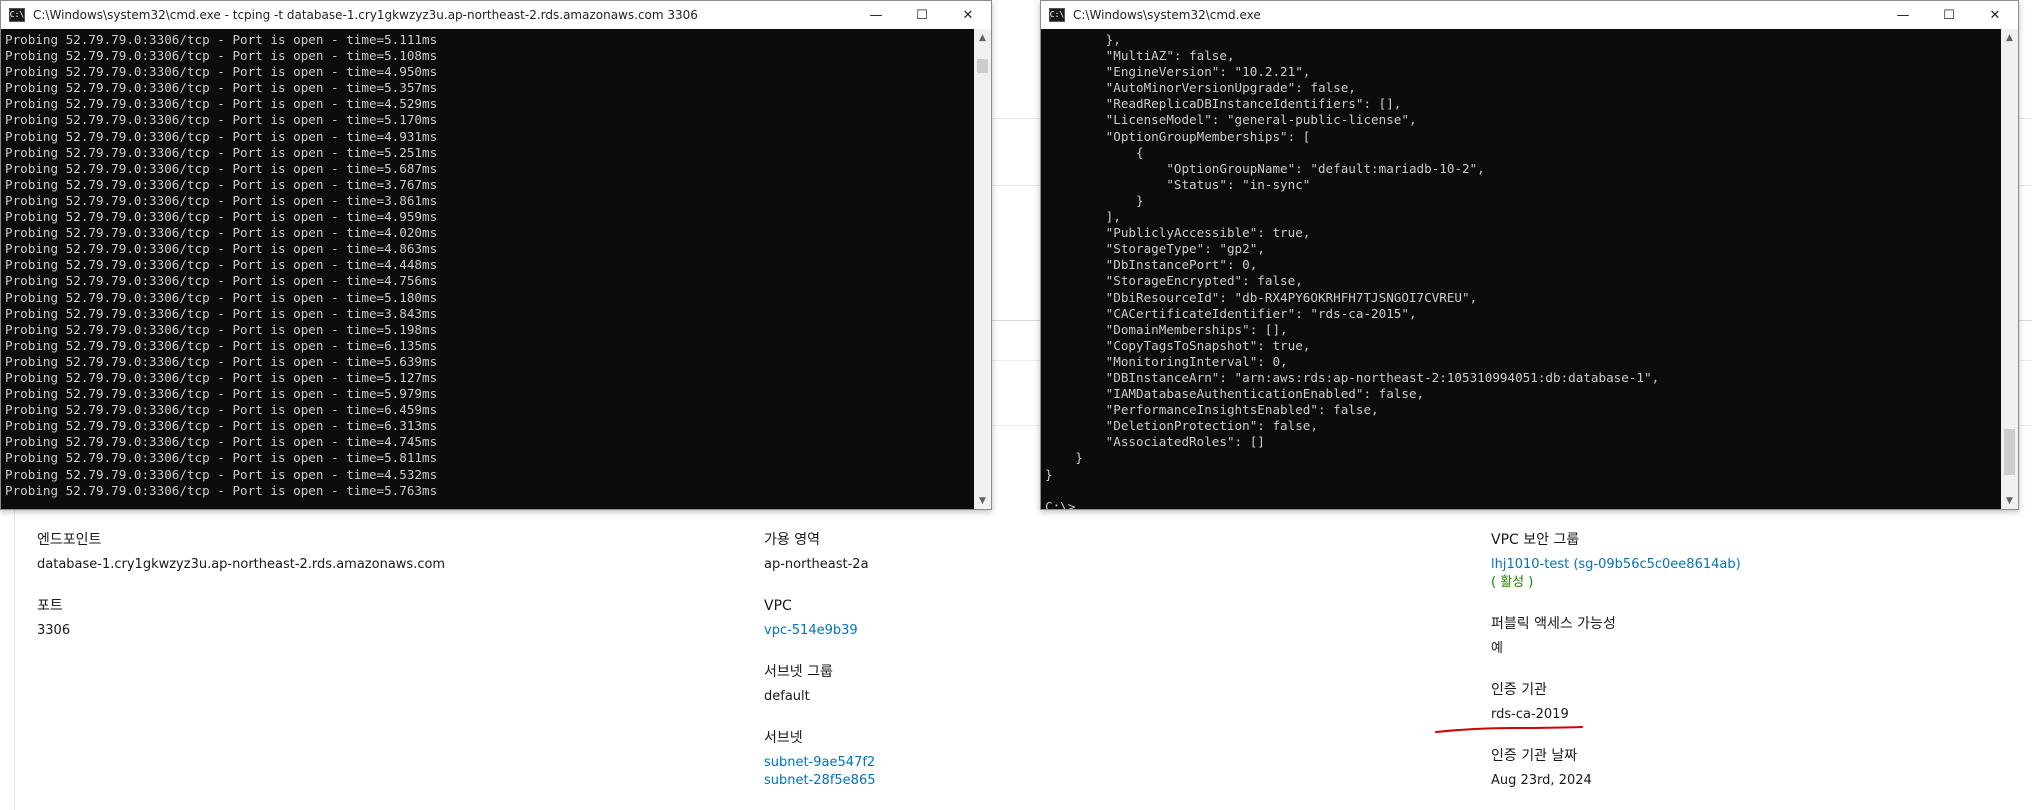 The image size is (2032, 810). Describe the element at coordinates (1529, 15) in the screenshot. I see `title-bar: C:\ C:\Windows\system32\cmd.exe — ☐ ✕` at that location.